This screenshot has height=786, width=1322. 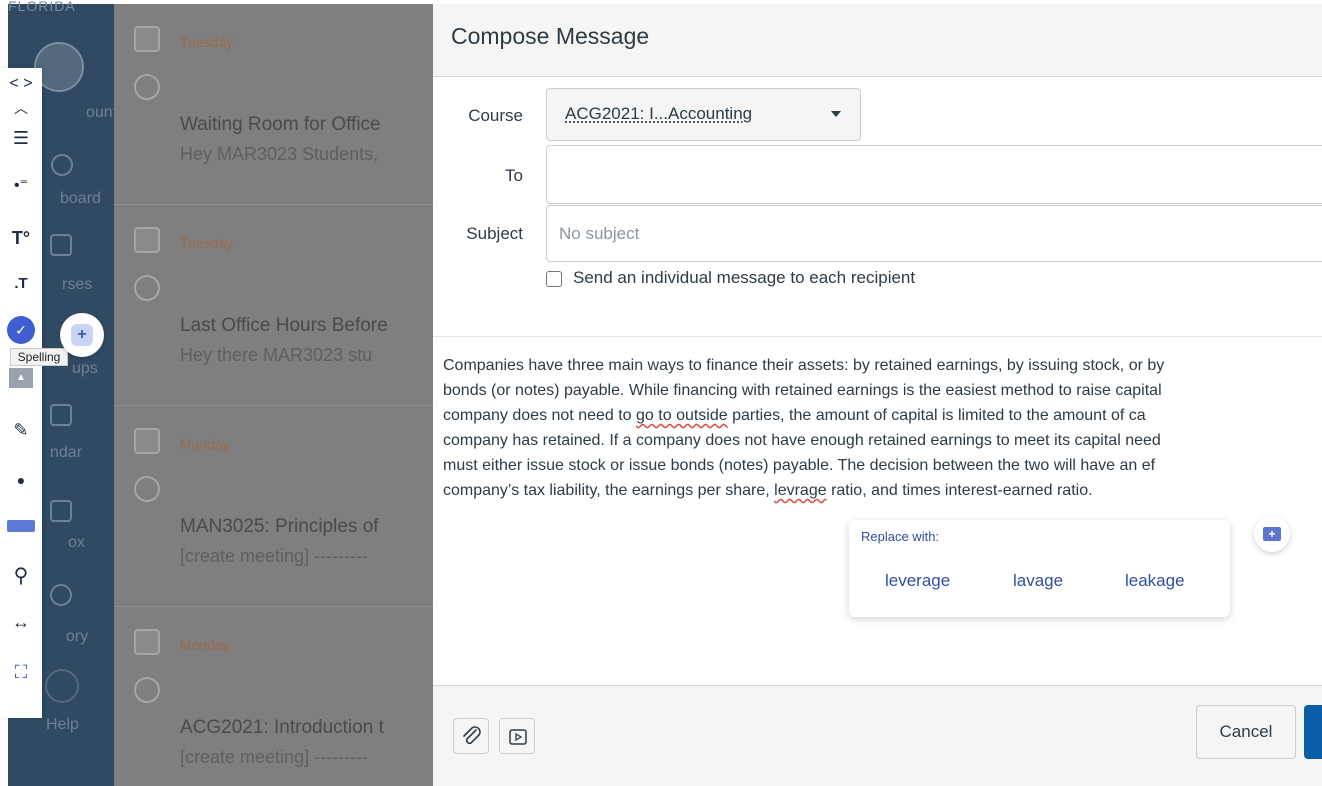 I want to click on calendar-icon, so click(x=61, y=415).